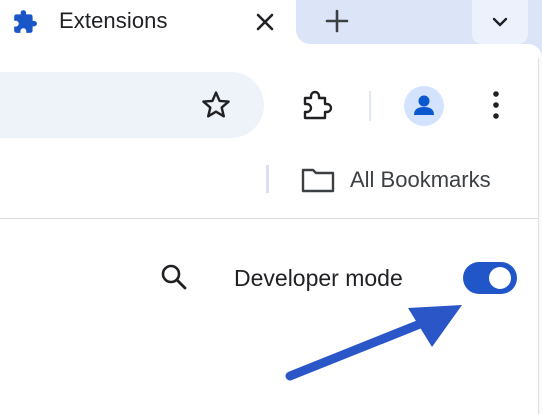 This screenshot has width=542, height=414. Describe the element at coordinates (174, 277) in the screenshot. I see `search-icon` at that location.